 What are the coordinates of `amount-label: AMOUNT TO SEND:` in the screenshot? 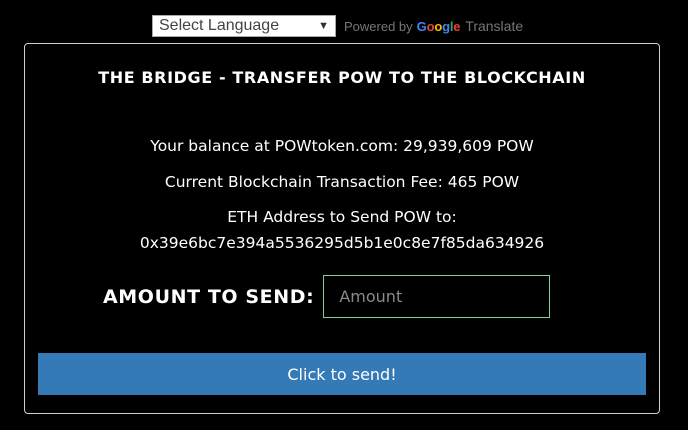 It's located at (209, 296).